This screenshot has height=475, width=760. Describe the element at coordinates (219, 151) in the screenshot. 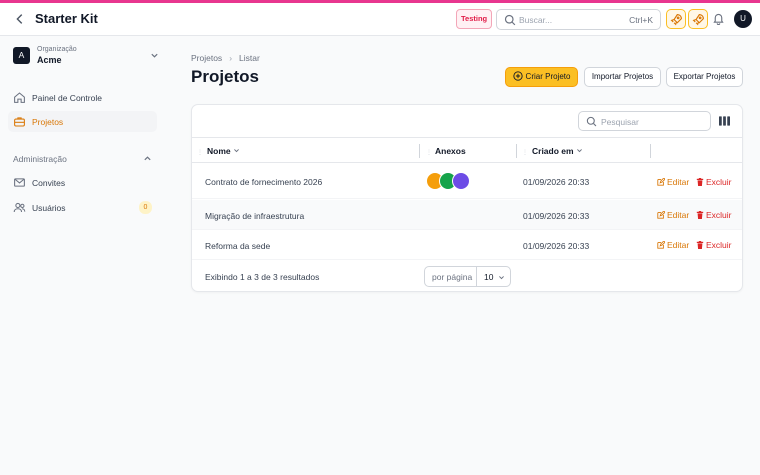

I see `column-label: Nome` at that location.